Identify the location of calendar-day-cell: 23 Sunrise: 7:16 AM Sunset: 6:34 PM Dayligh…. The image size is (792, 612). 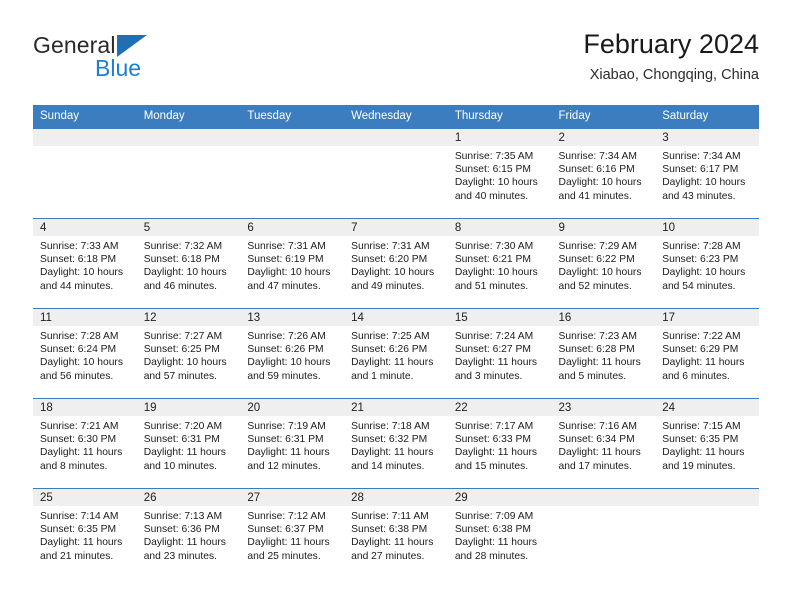
(603, 443).